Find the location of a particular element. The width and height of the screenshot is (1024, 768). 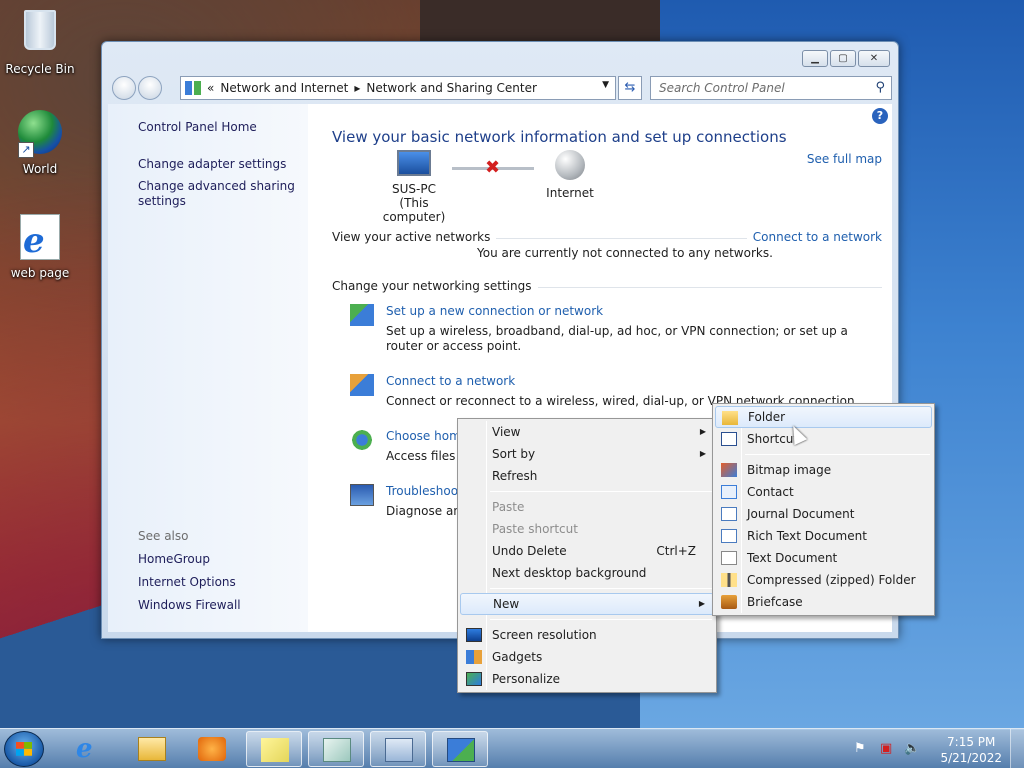

show-desktop-button is located at coordinates (1017, 748).